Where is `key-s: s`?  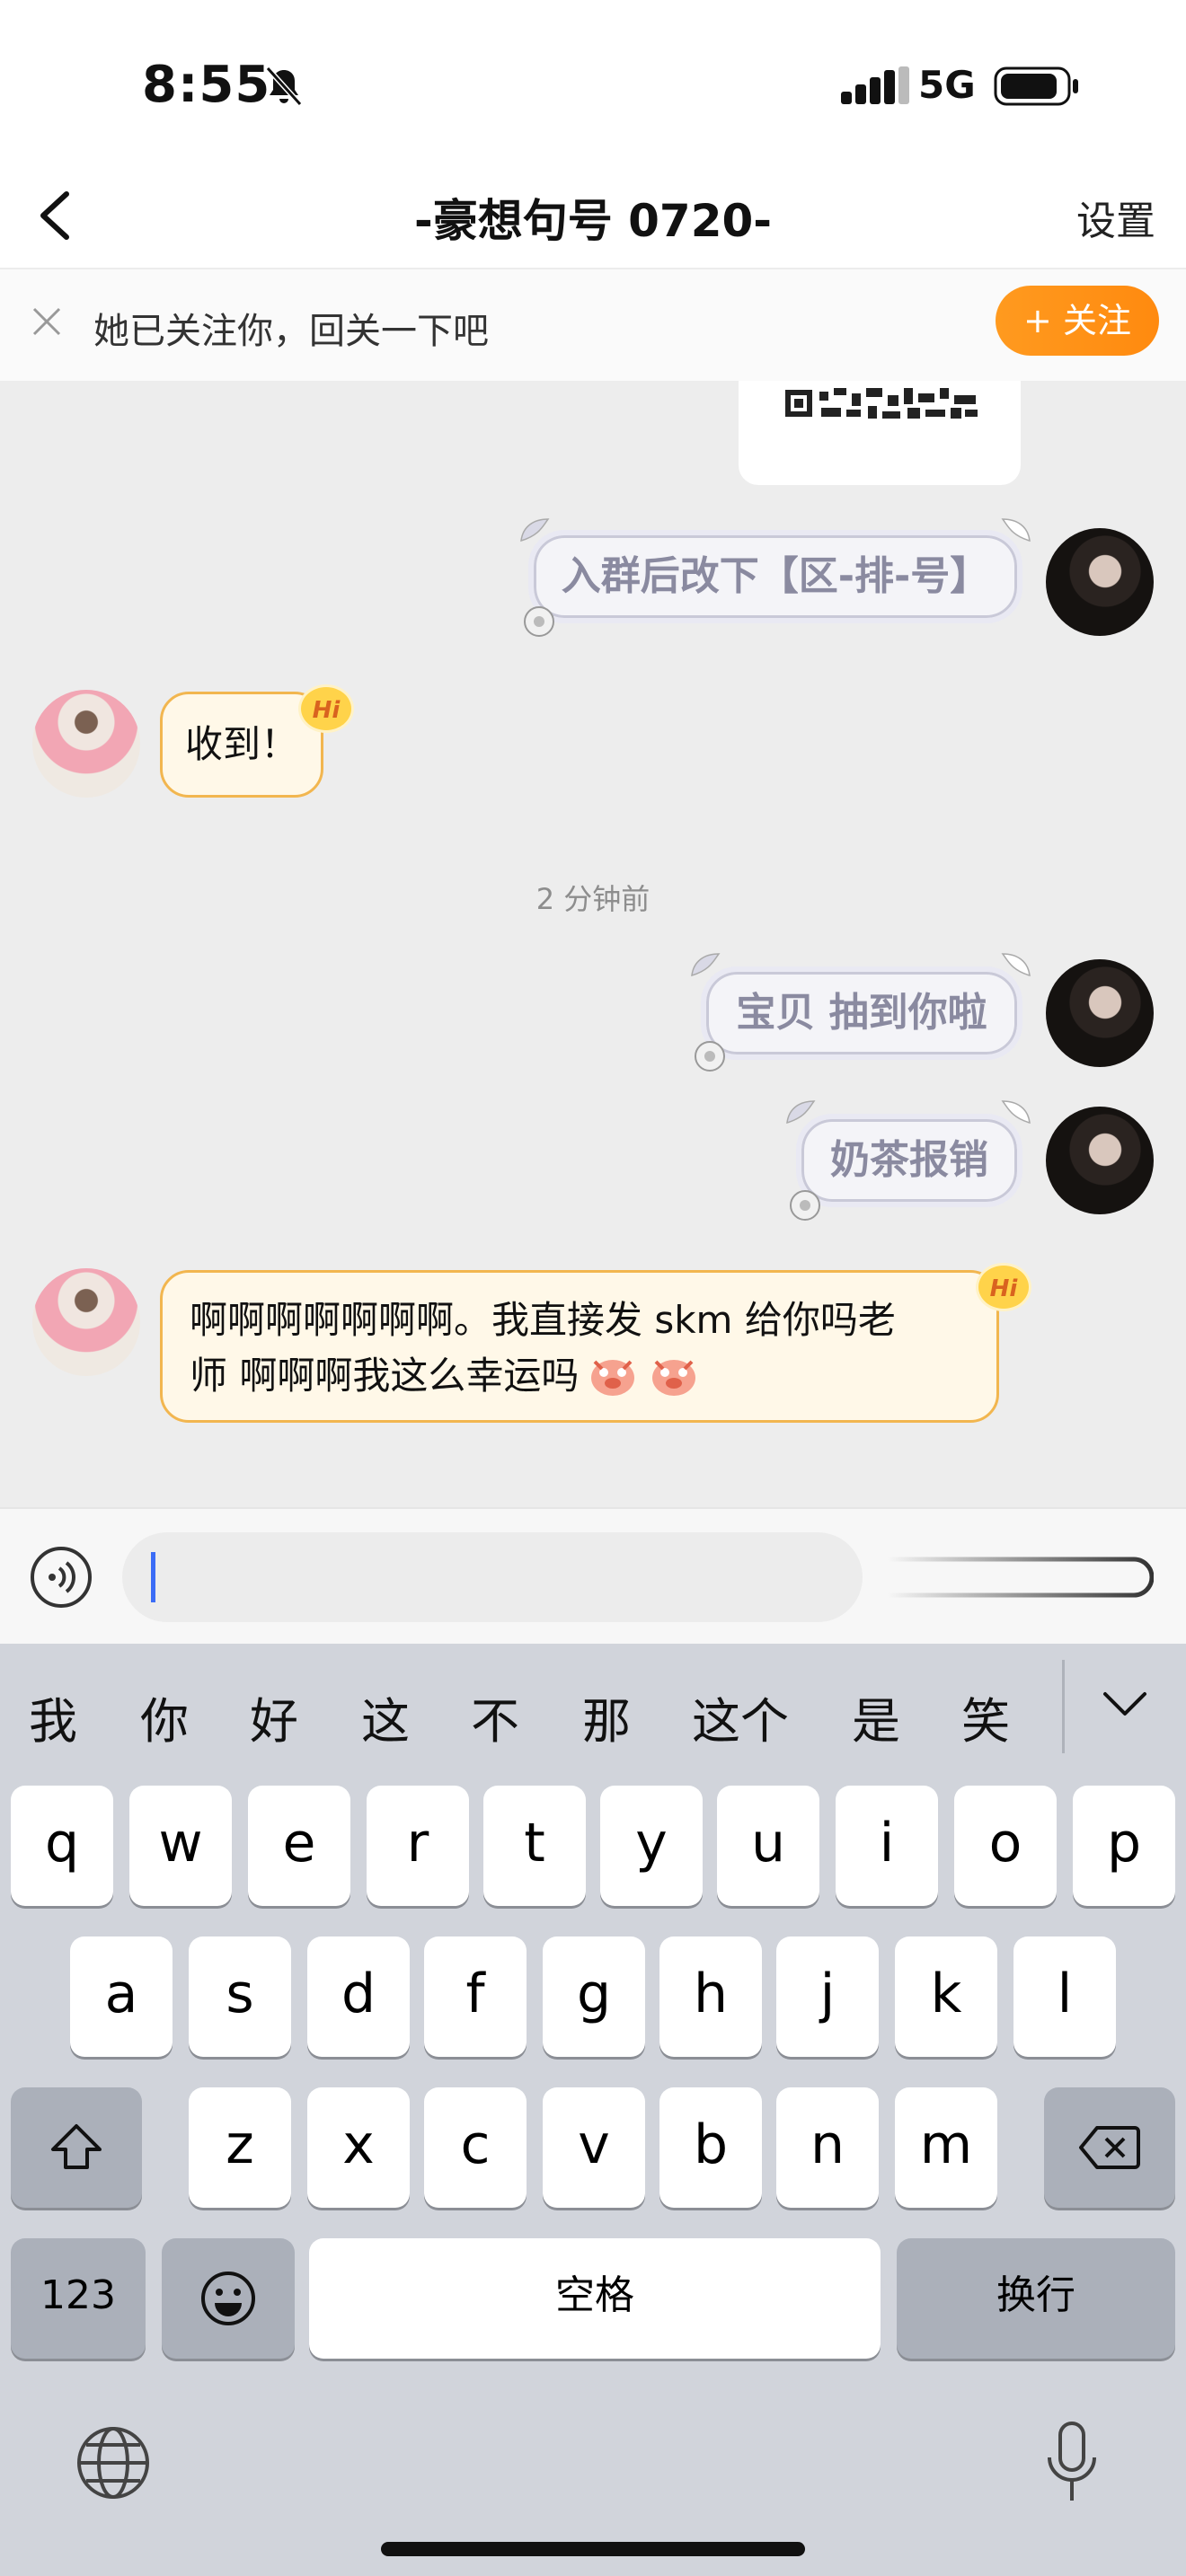
key-s: s is located at coordinates (240, 1997).